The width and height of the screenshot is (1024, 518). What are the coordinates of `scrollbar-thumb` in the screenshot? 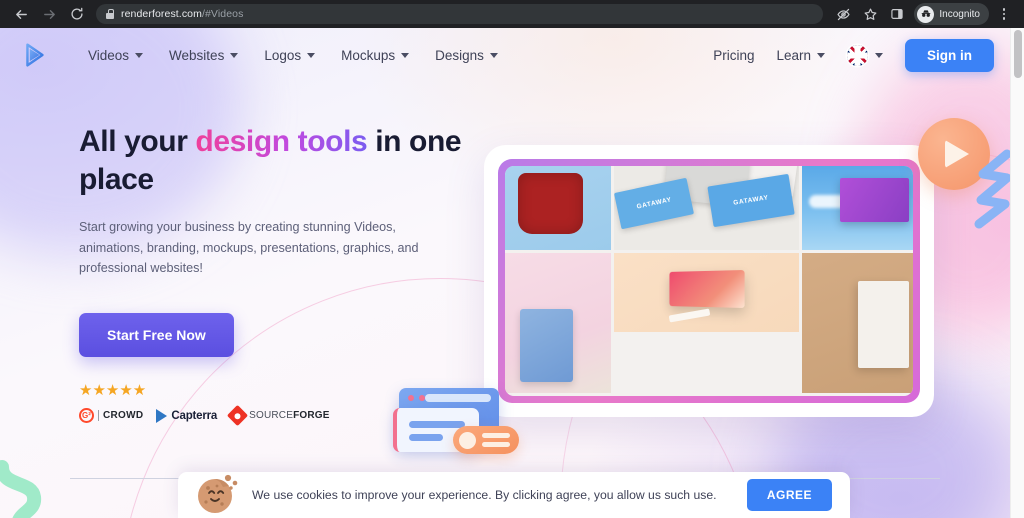 It's located at (1018, 54).